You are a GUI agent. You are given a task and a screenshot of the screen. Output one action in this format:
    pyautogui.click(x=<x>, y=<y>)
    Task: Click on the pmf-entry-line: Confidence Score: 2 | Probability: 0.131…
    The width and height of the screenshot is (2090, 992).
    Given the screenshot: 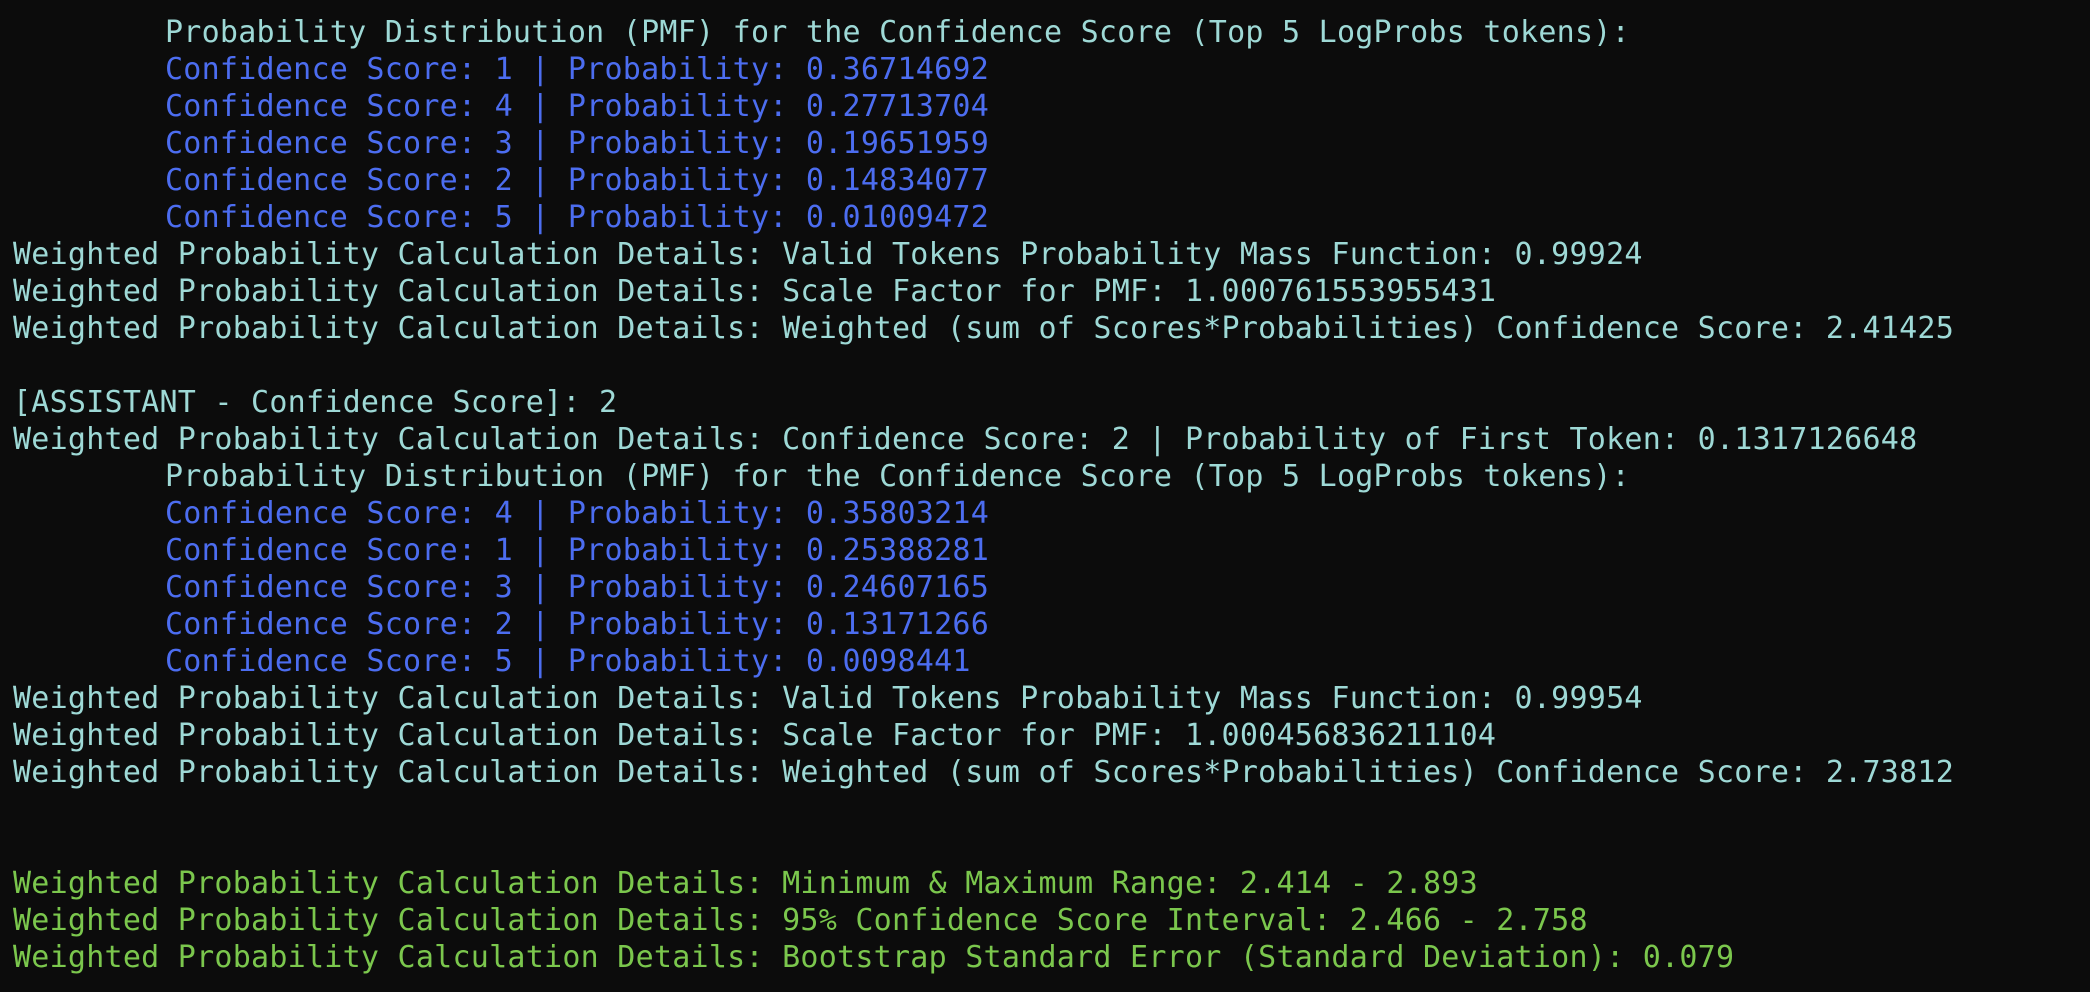 What is the action you would take?
    pyautogui.click(x=577, y=624)
    